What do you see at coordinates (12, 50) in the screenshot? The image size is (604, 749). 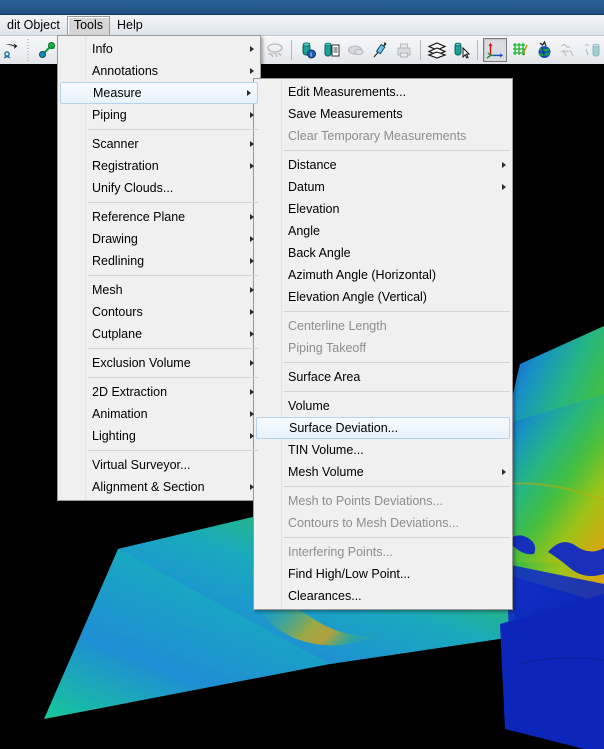 I see `undo-redo-icon` at bounding box center [12, 50].